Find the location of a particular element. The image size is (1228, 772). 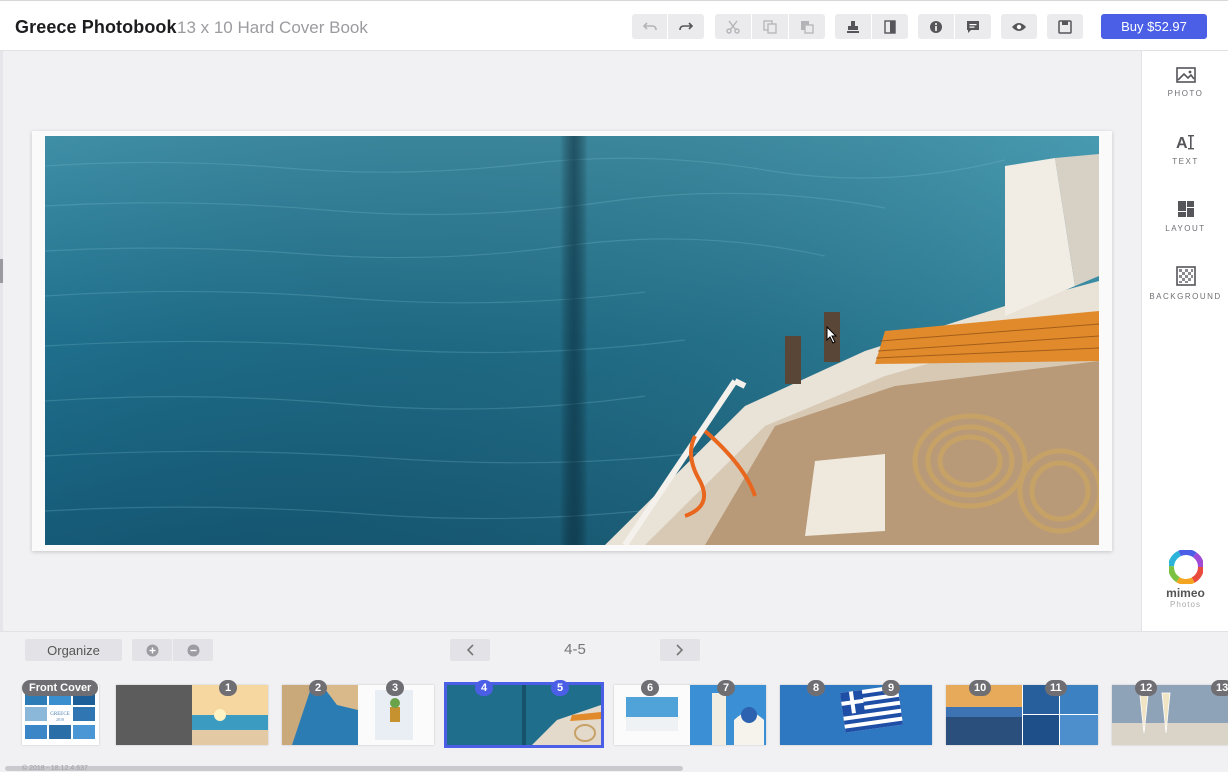

undo-redo-group is located at coordinates (668, 26).